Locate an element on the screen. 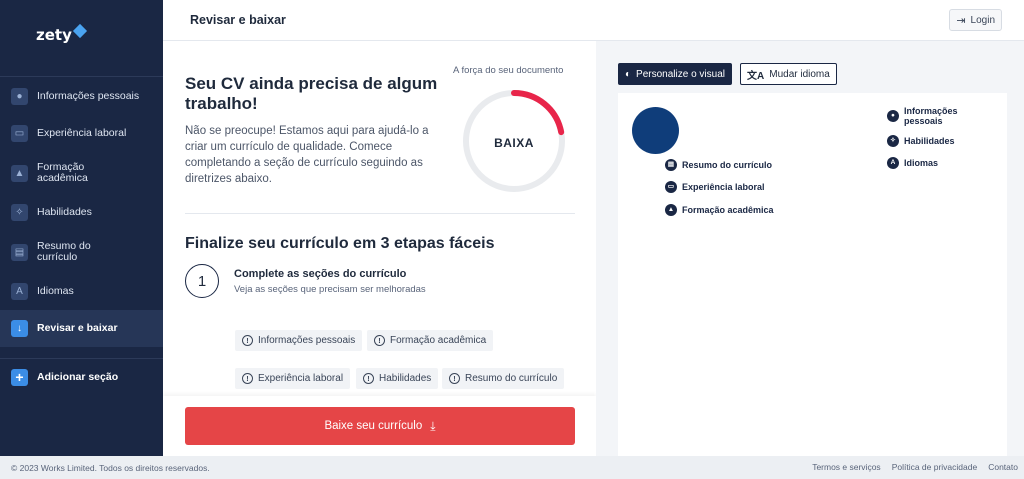 The height and width of the screenshot is (479, 1024). footer-link-privacy: Política de privacidade is located at coordinates (935, 467).